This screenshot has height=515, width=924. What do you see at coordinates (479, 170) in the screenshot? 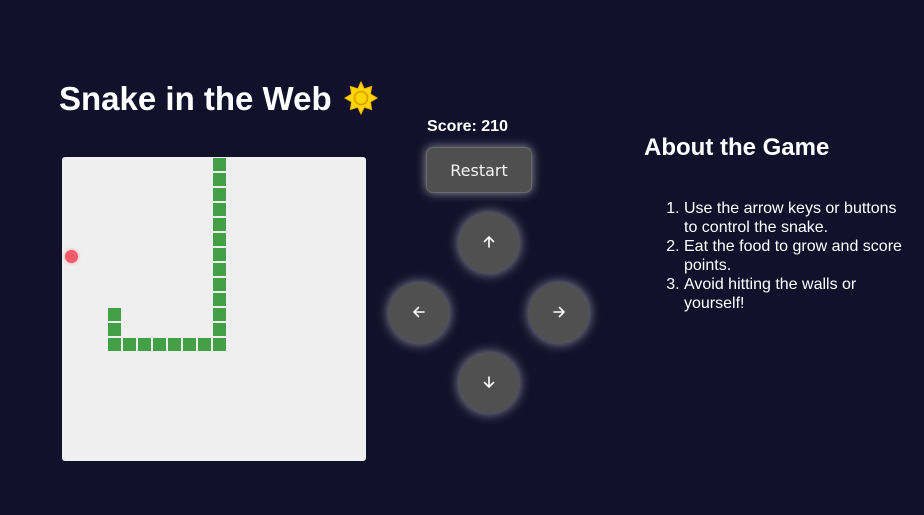
I see `restart-button: Restart` at bounding box center [479, 170].